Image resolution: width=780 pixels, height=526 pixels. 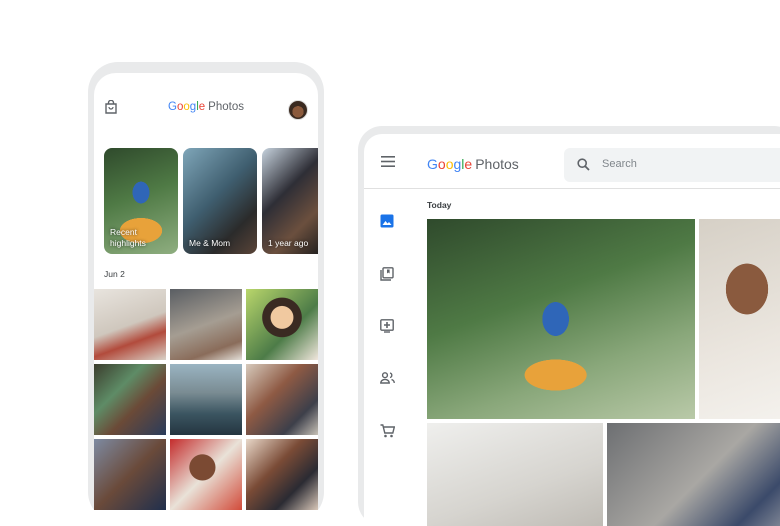 I want to click on menu-icon, so click(x=388, y=161).